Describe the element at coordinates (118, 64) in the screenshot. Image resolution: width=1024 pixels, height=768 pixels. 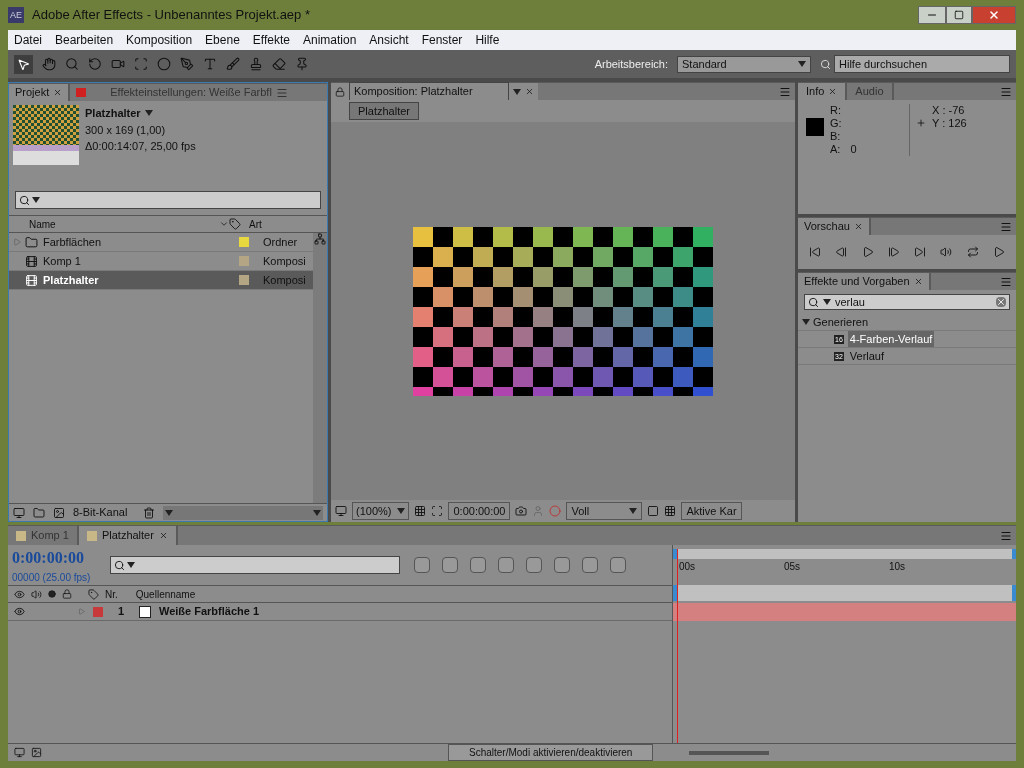
I see `camera-tool-icon` at that location.